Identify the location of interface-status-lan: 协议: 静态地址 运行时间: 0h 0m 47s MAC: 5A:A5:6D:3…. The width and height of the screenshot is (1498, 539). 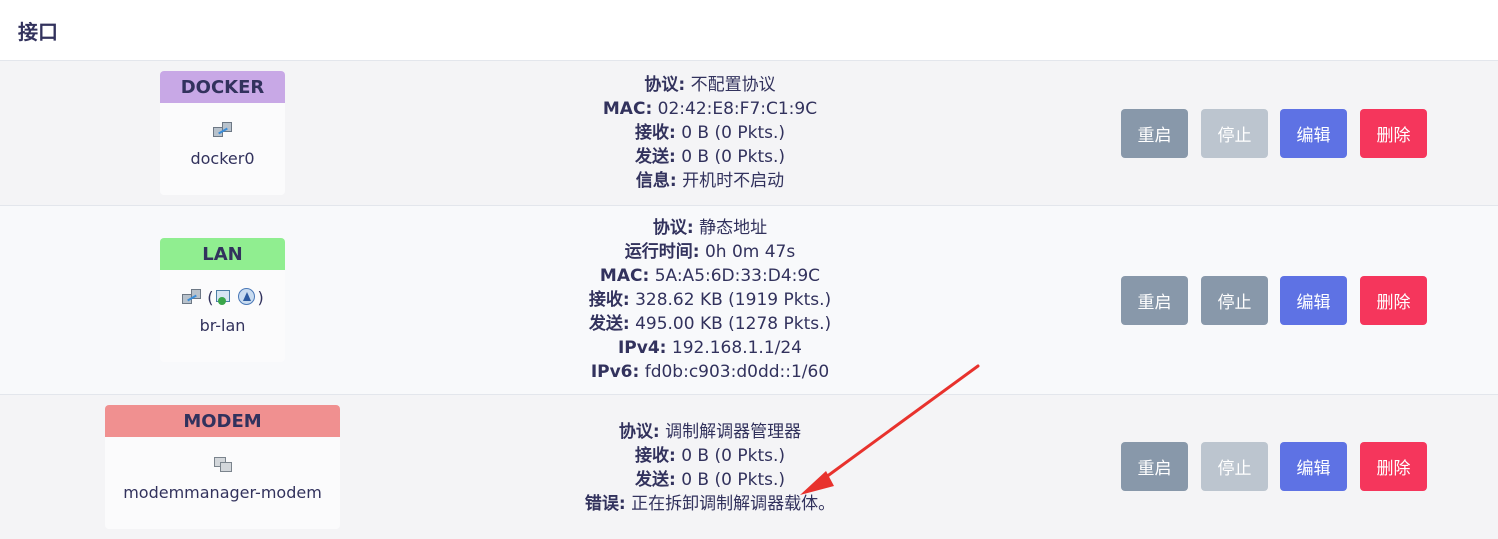
(710, 300).